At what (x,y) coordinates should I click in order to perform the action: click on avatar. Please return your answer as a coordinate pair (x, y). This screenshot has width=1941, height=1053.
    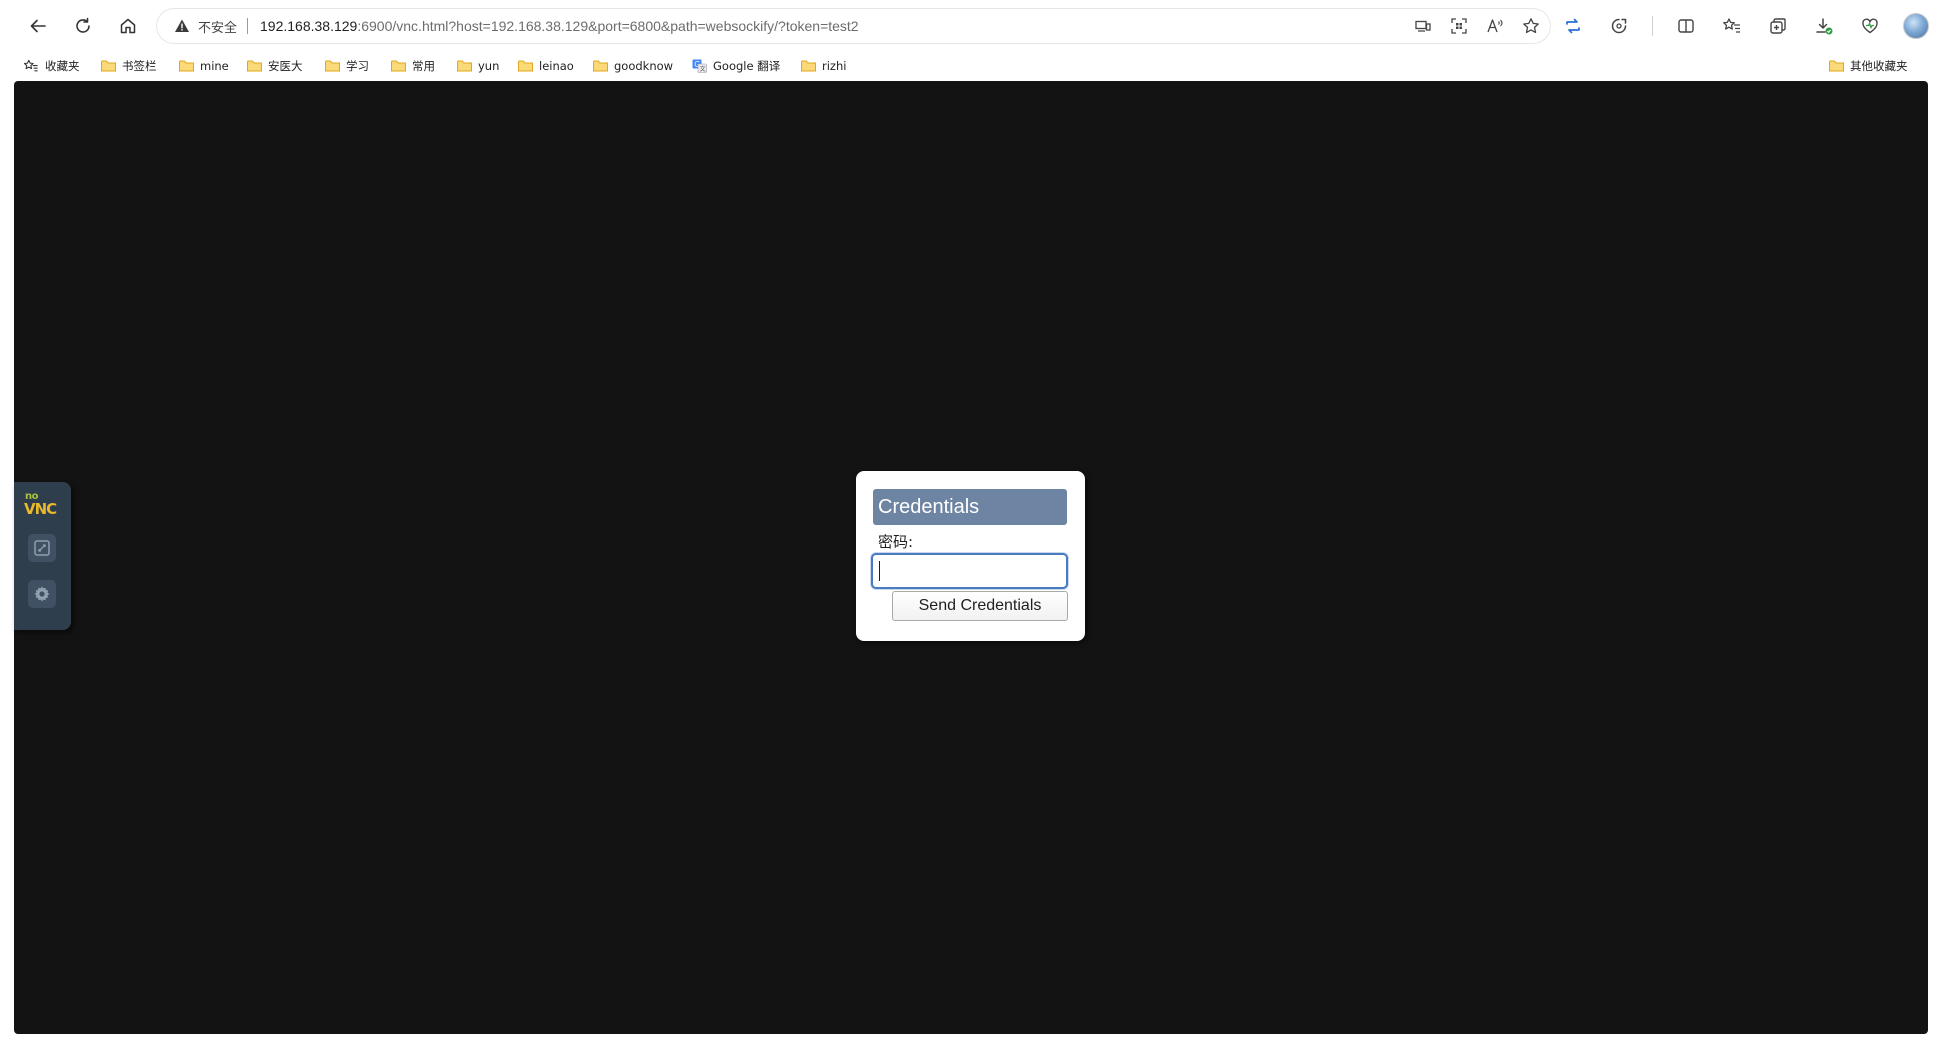
    Looking at the image, I should click on (1916, 26).